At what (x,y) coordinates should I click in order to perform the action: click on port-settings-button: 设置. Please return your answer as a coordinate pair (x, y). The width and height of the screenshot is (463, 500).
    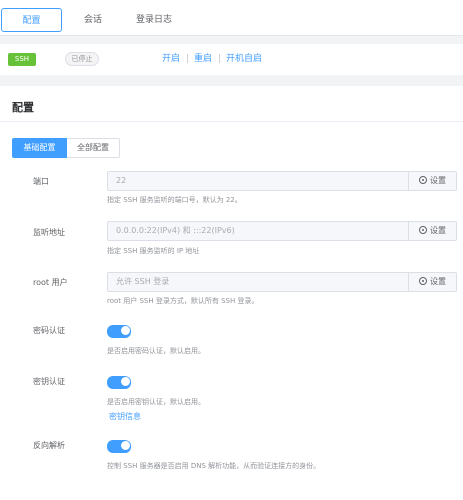
    Looking at the image, I should click on (432, 181).